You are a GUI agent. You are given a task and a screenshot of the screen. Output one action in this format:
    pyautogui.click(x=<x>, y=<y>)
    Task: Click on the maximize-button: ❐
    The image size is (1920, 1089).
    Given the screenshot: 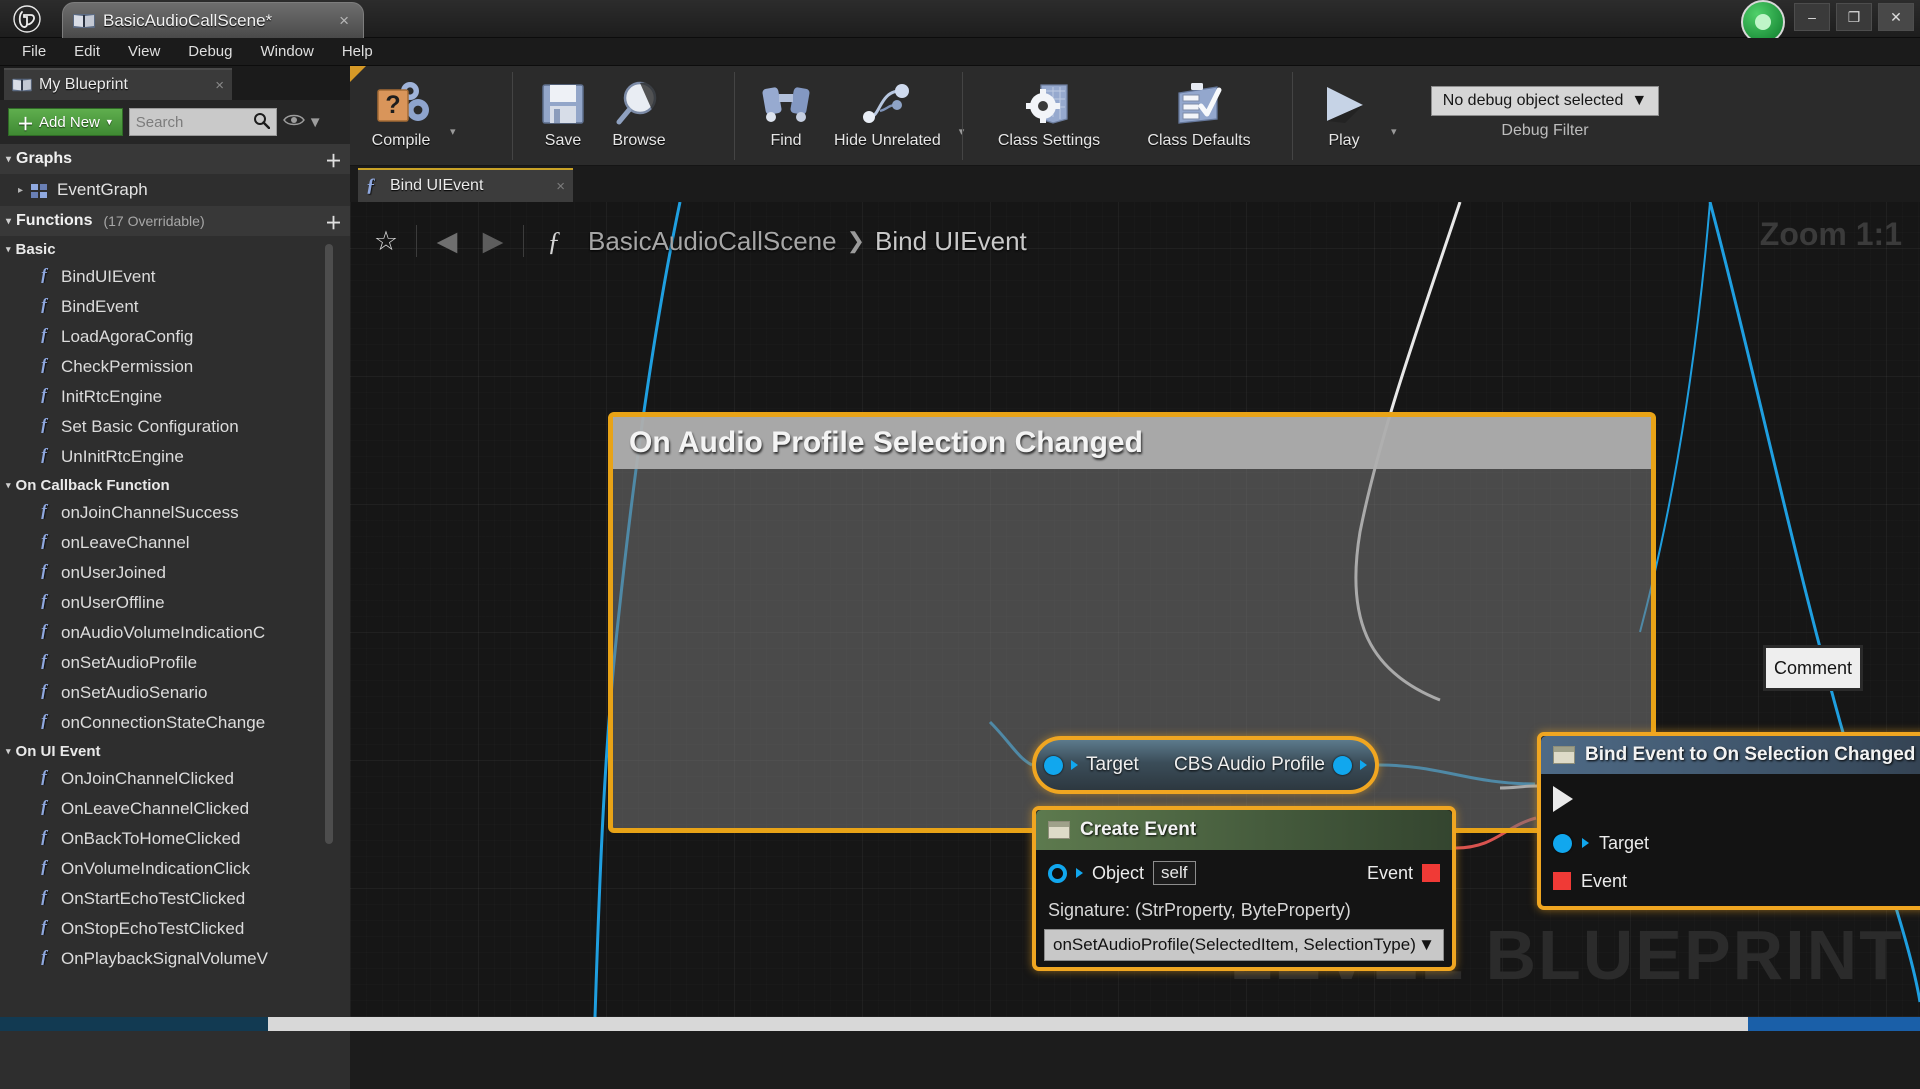 What is the action you would take?
    pyautogui.click(x=1854, y=17)
    